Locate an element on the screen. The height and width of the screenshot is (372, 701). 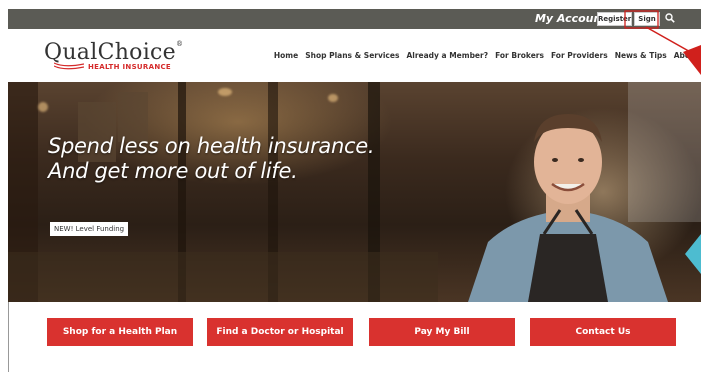
nav-about: About is located at coordinates (686, 55).